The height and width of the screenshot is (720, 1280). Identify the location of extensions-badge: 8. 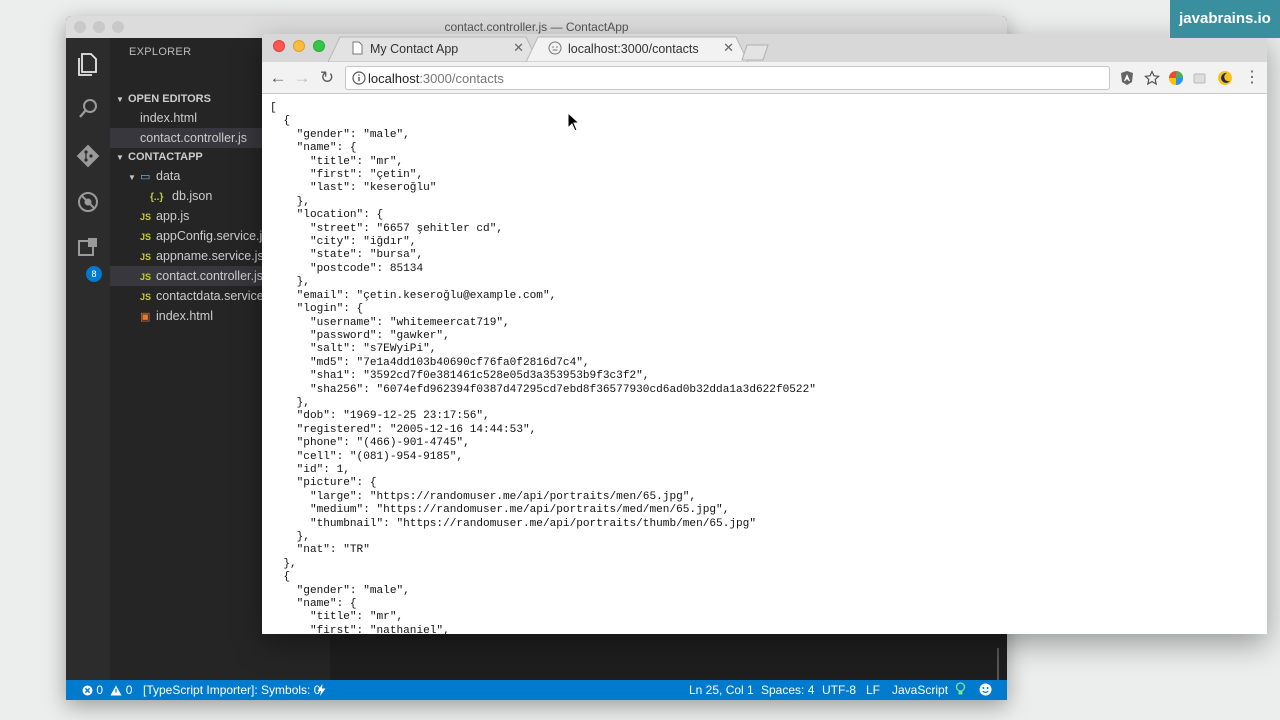
(94, 274).